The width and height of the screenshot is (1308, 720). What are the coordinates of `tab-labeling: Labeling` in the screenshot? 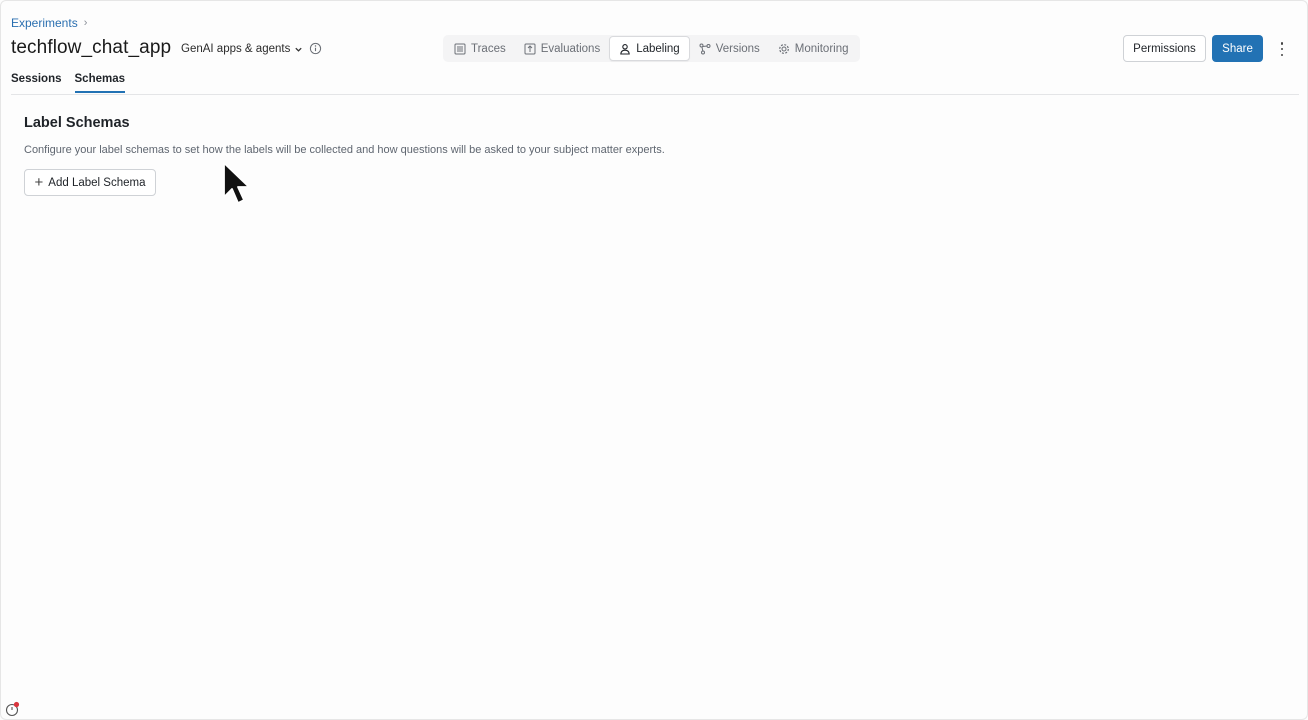 It's located at (649, 48).